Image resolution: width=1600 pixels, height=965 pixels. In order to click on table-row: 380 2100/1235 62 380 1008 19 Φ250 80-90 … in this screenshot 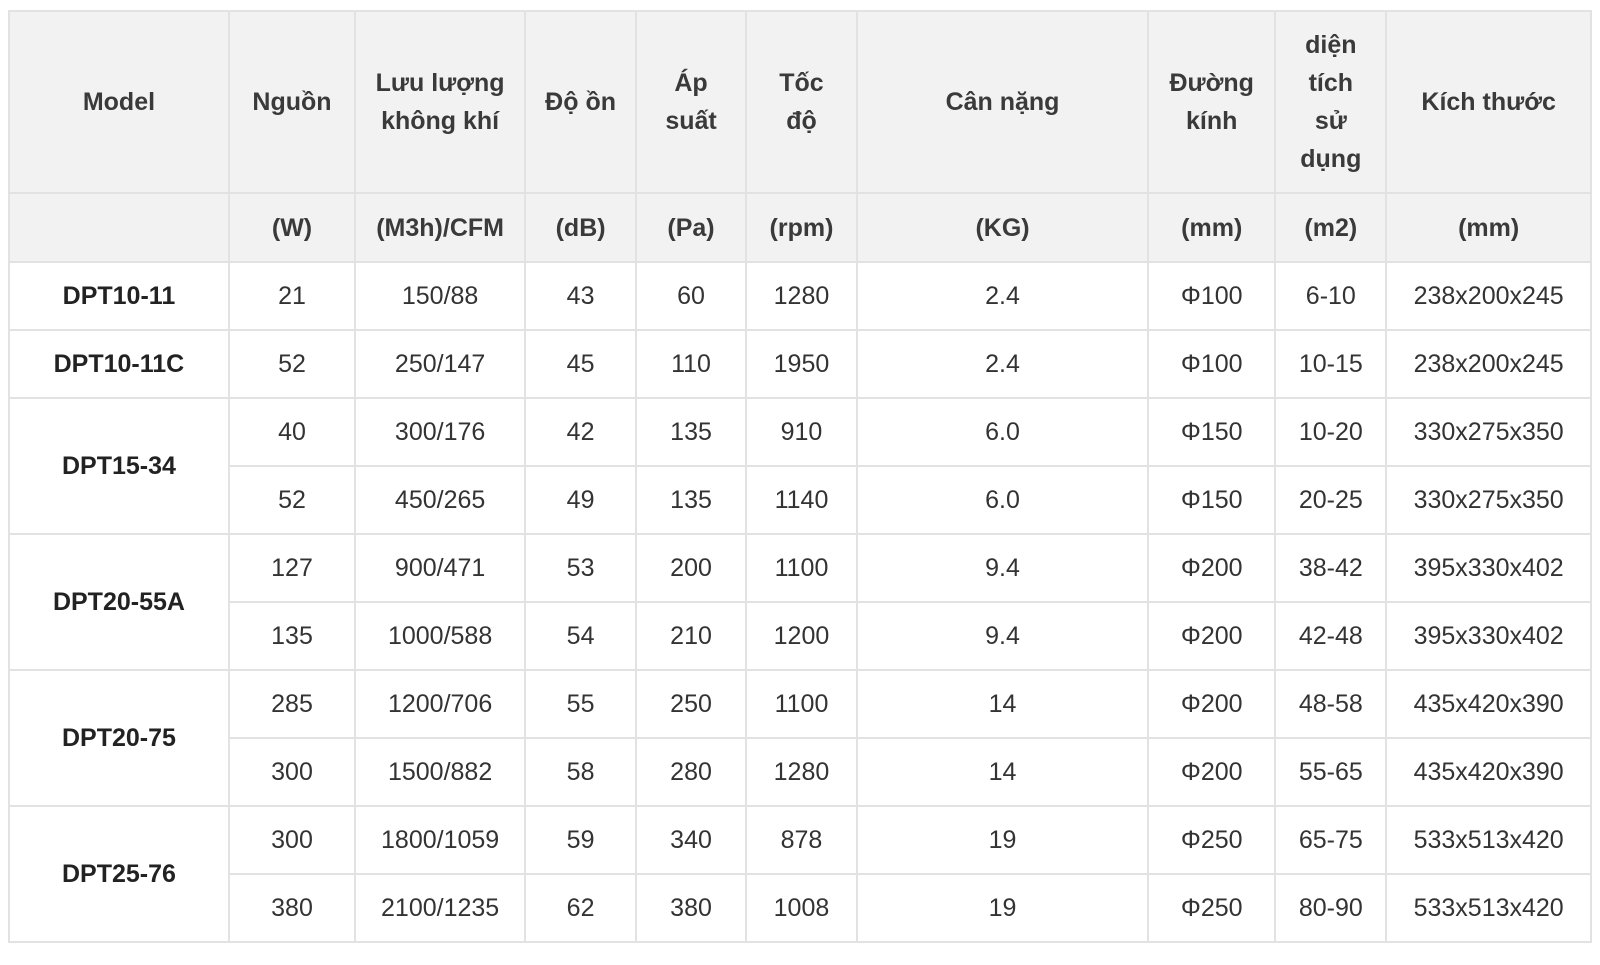, I will do `click(800, 908)`.